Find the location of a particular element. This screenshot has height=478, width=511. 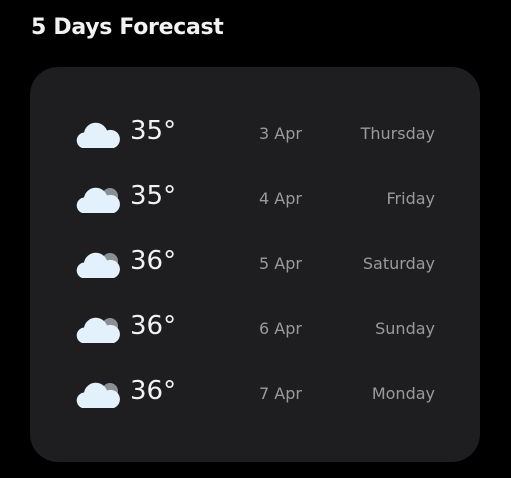

page-title: 5 Days Forecast is located at coordinates (127, 27).